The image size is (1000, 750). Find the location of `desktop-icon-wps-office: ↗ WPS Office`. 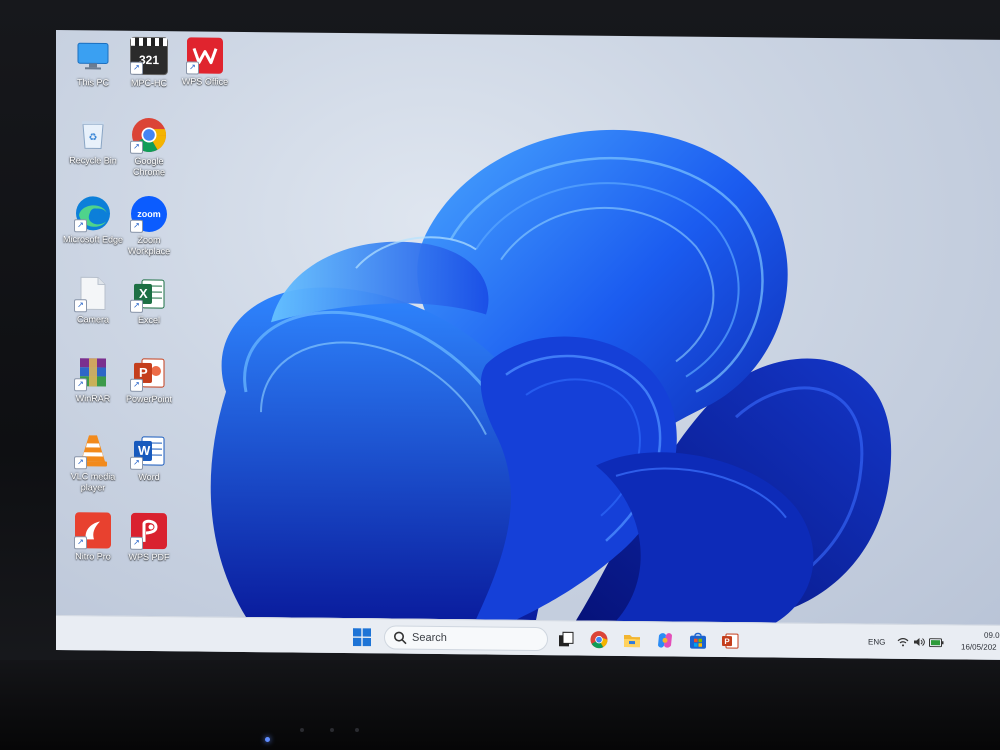

desktop-icon-wps-office: ↗ WPS Office is located at coordinates (205, 62).